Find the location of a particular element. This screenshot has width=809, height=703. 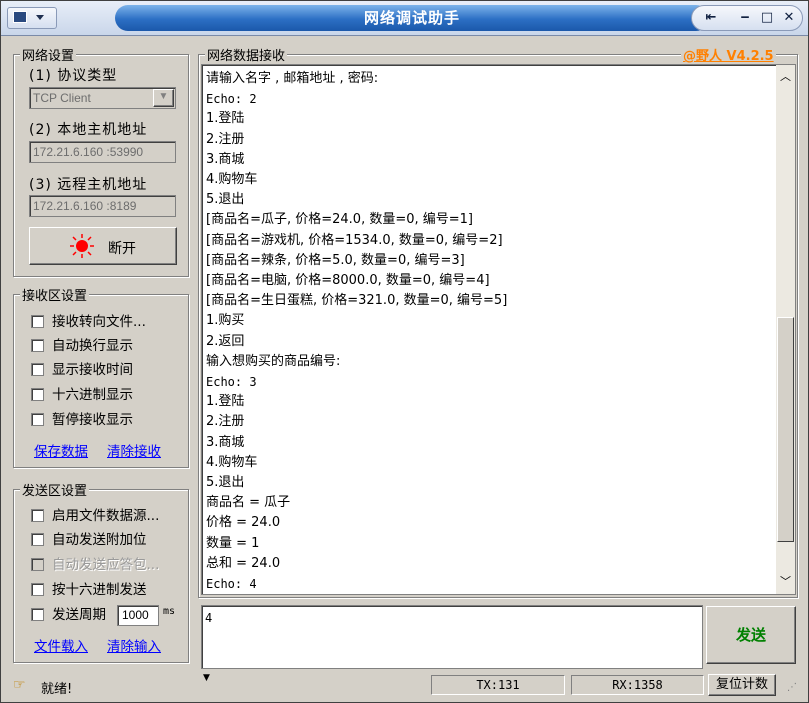

checkbox-label: 显示接收时间 is located at coordinates (92, 370).